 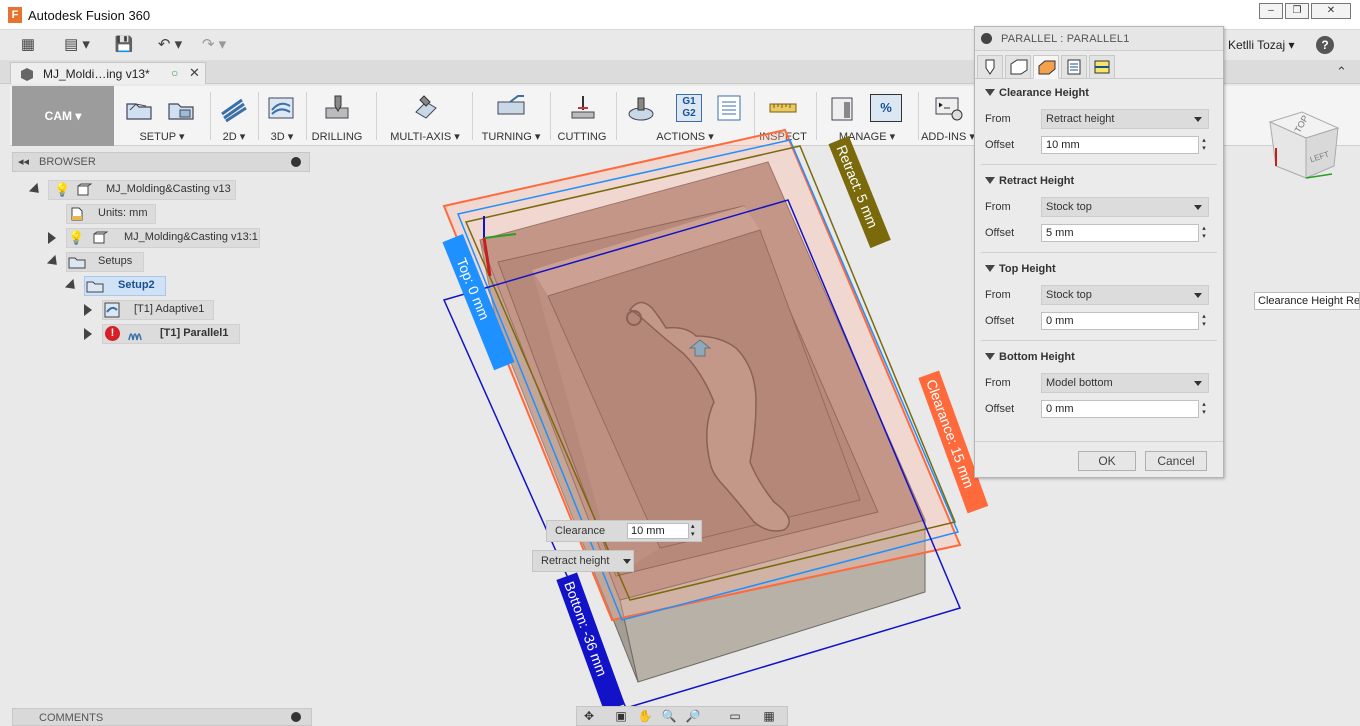 What do you see at coordinates (1027, 269) in the screenshot?
I see `top-height-title: Top Height` at bounding box center [1027, 269].